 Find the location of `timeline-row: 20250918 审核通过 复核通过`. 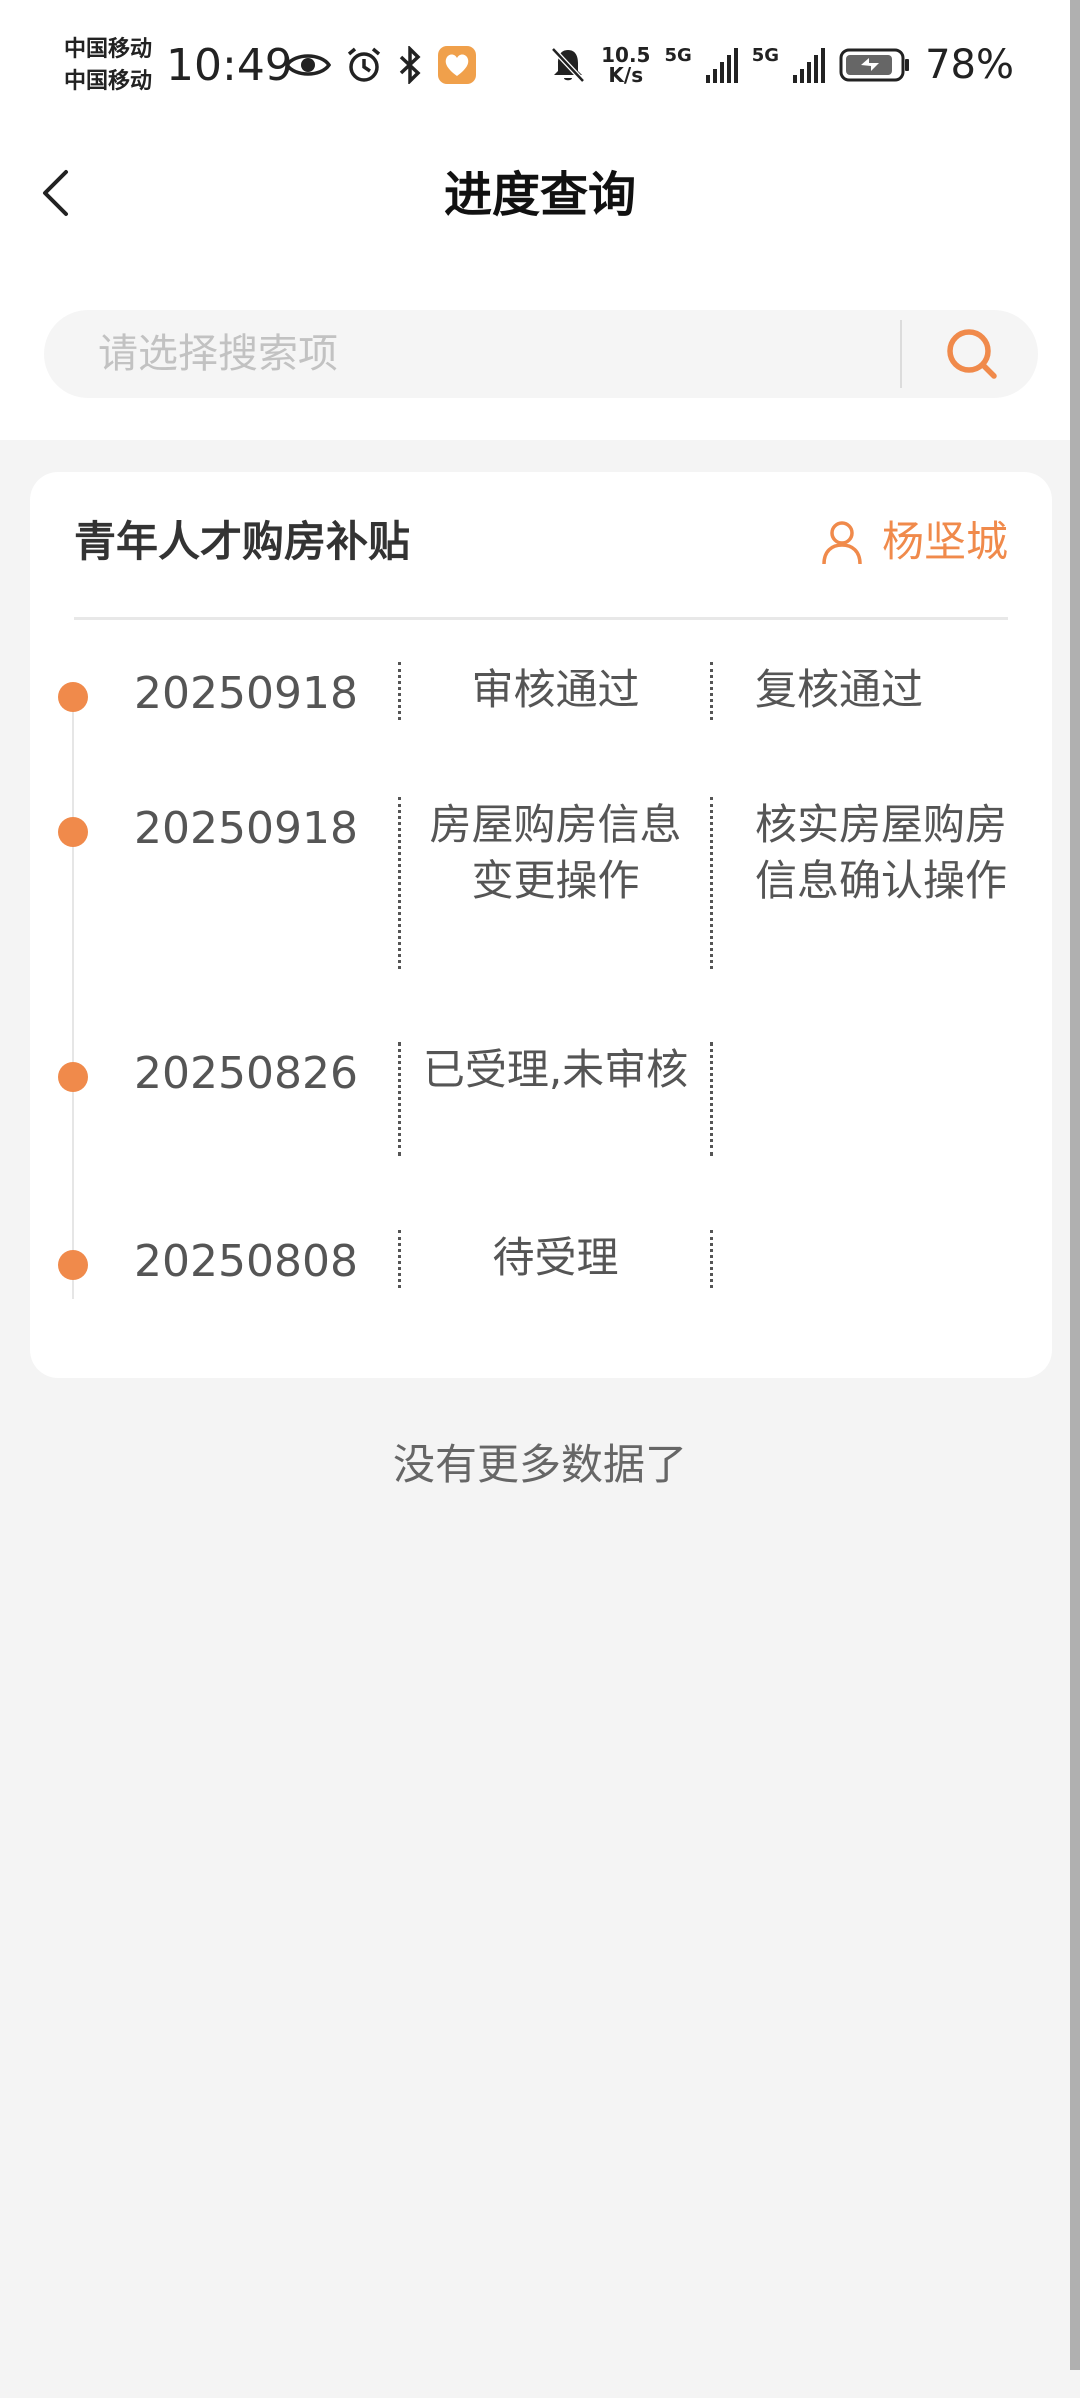

timeline-row: 20250918 审核通过 复核通过 is located at coordinates (541, 703).